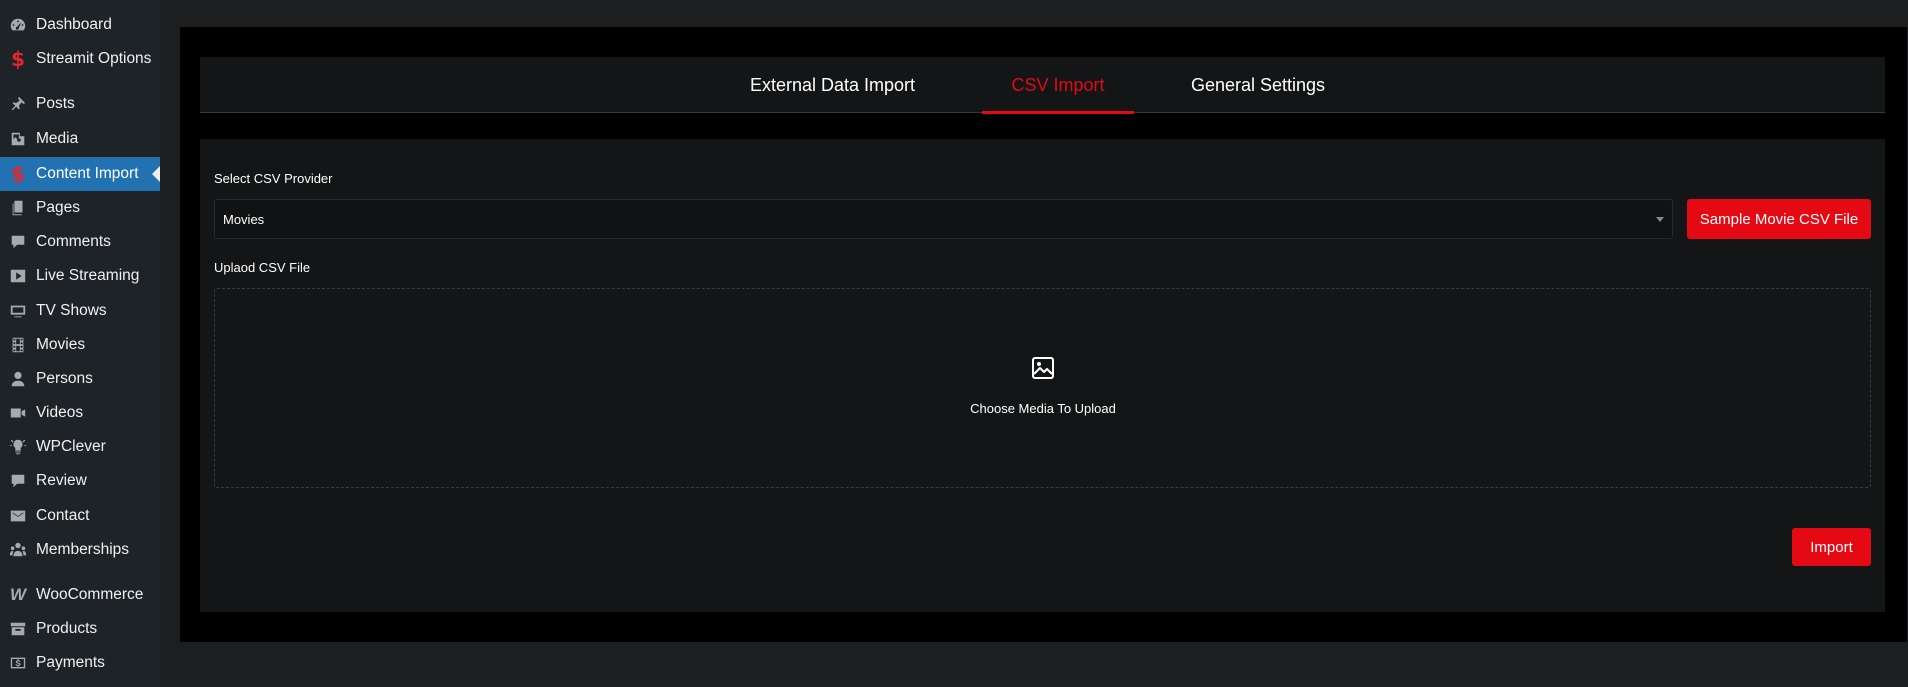 The height and width of the screenshot is (687, 1908). What do you see at coordinates (18, 25) in the screenshot?
I see `dashboard-icon` at bounding box center [18, 25].